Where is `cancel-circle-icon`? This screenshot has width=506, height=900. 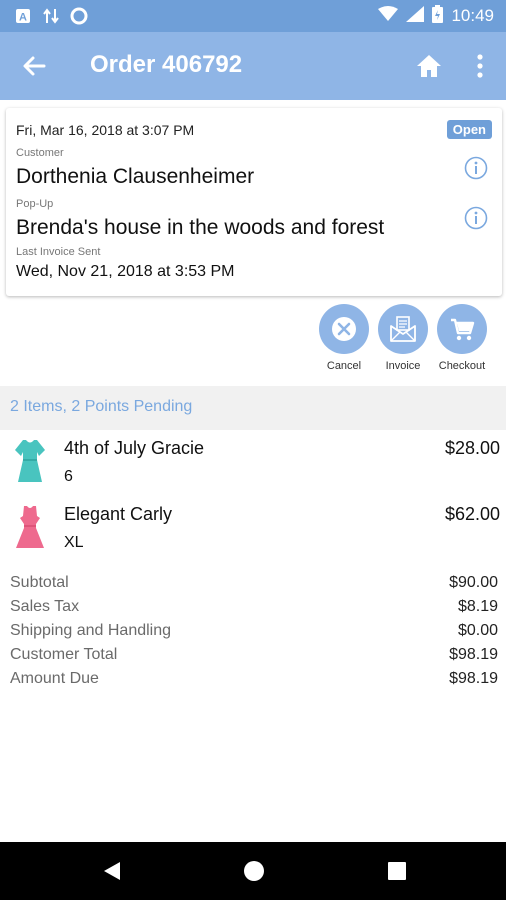
cancel-circle-icon is located at coordinates (344, 329).